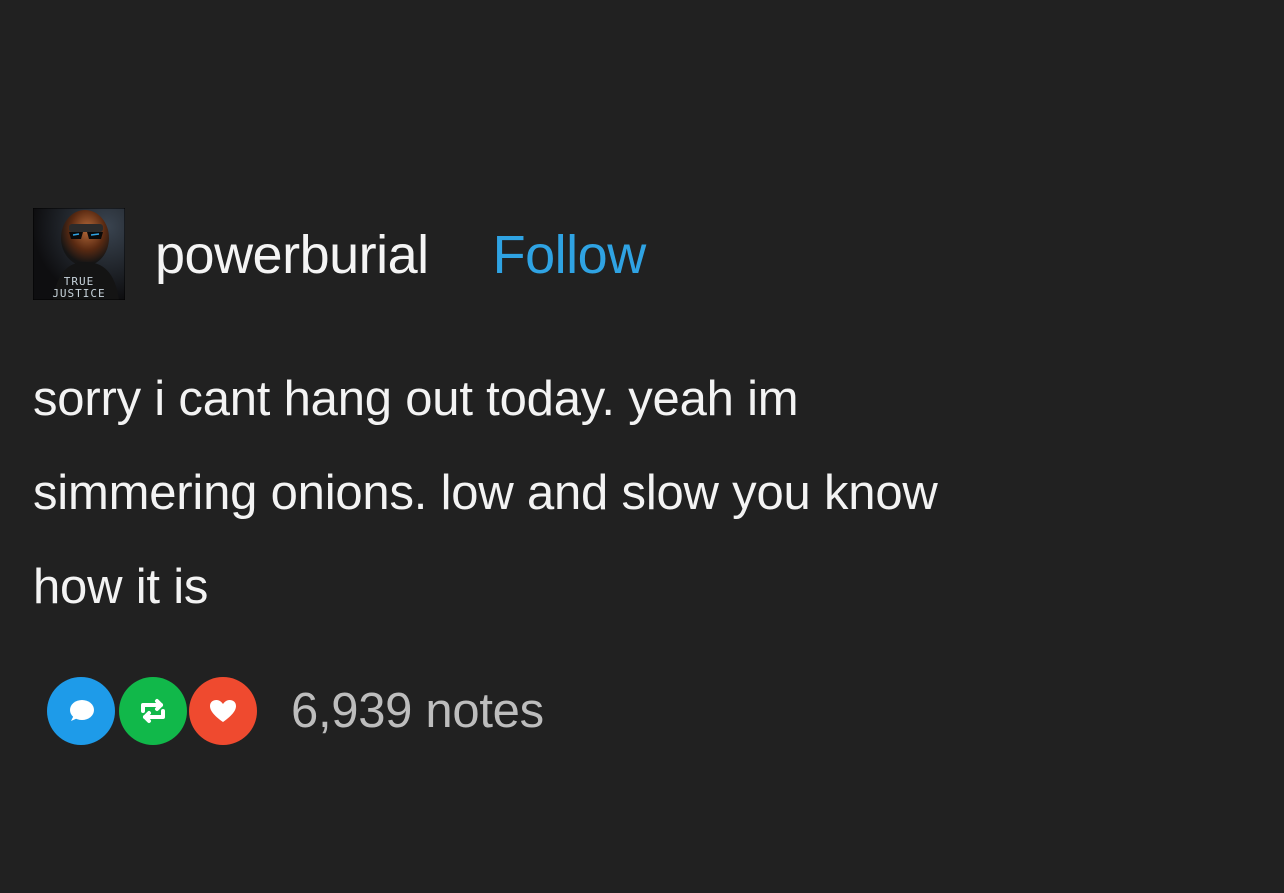 This screenshot has width=1284, height=893. Describe the element at coordinates (485, 493) in the screenshot. I see `post-body-line: simmering onions. low and slow you know` at that location.